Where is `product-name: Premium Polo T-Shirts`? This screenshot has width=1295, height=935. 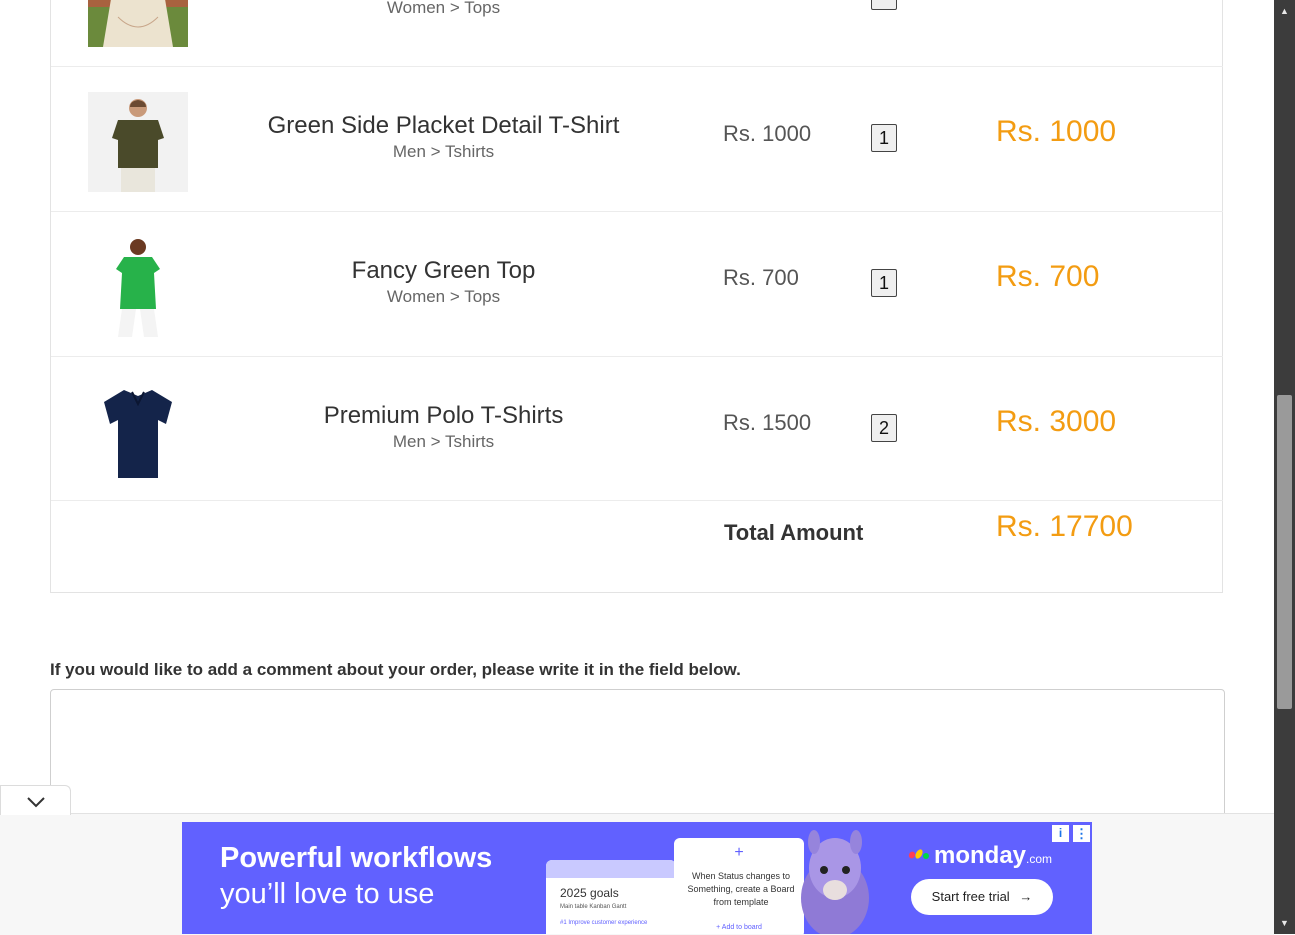 product-name: Premium Polo T-Shirts is located at coordinates (443, 416).